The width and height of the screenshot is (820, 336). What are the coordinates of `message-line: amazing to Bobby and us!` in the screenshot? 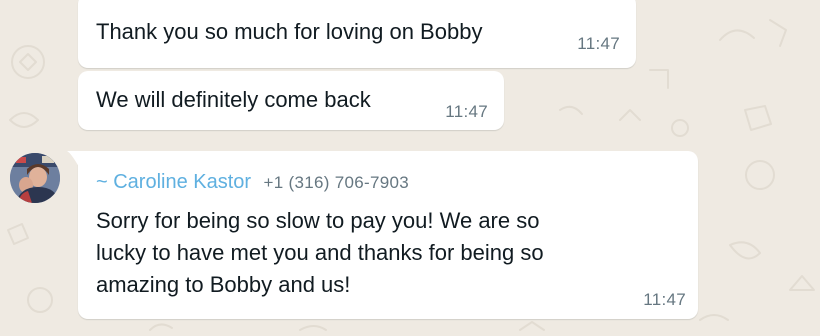 It's located at (223, 284).